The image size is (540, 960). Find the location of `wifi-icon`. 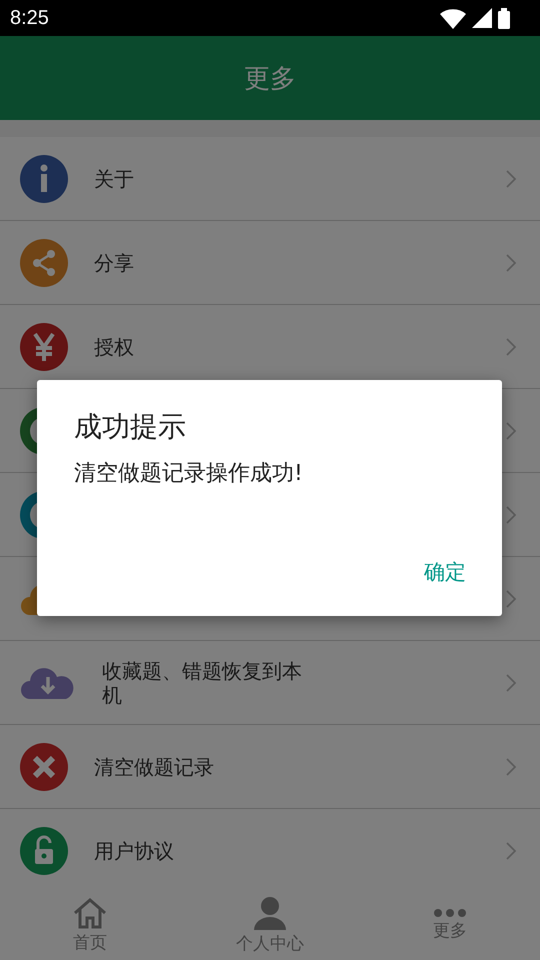

wifi-icon is located at coordinates (453, 18).